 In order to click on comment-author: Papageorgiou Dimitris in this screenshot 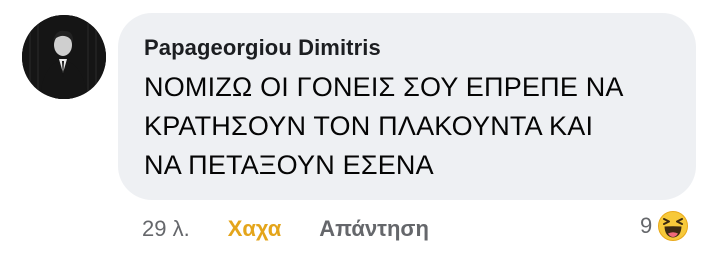, I will do `click(407, 48)`.